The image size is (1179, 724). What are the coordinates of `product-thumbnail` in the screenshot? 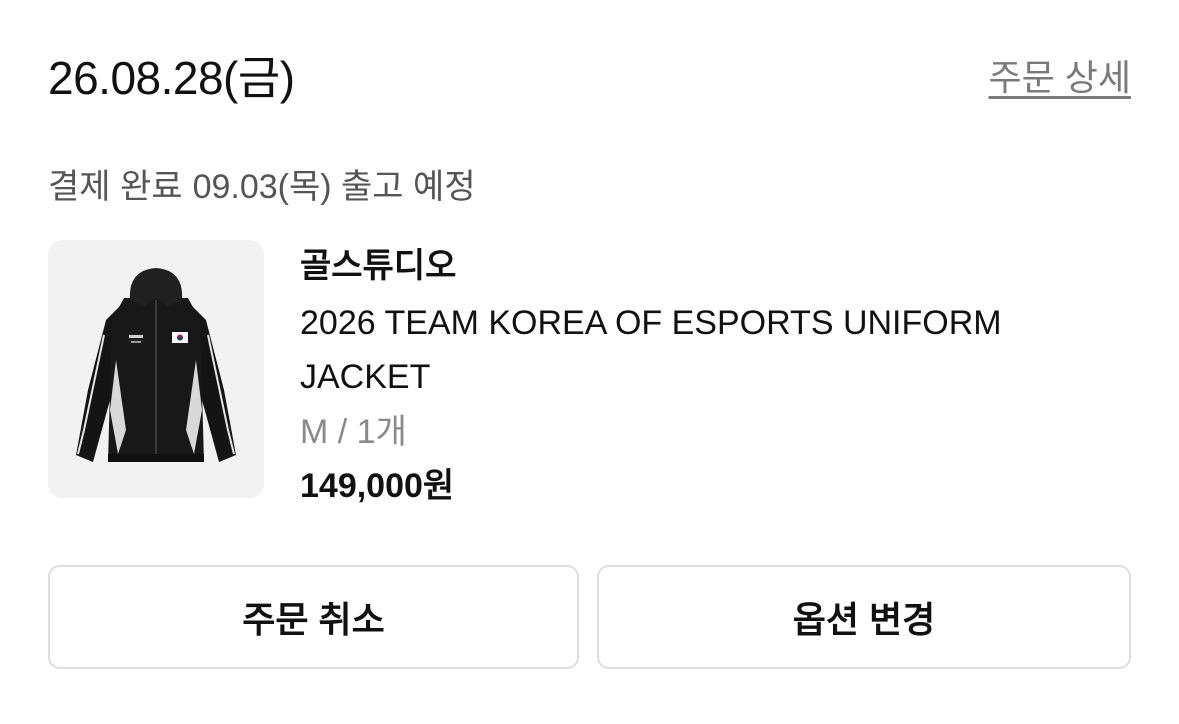 It's located at (156, 369).